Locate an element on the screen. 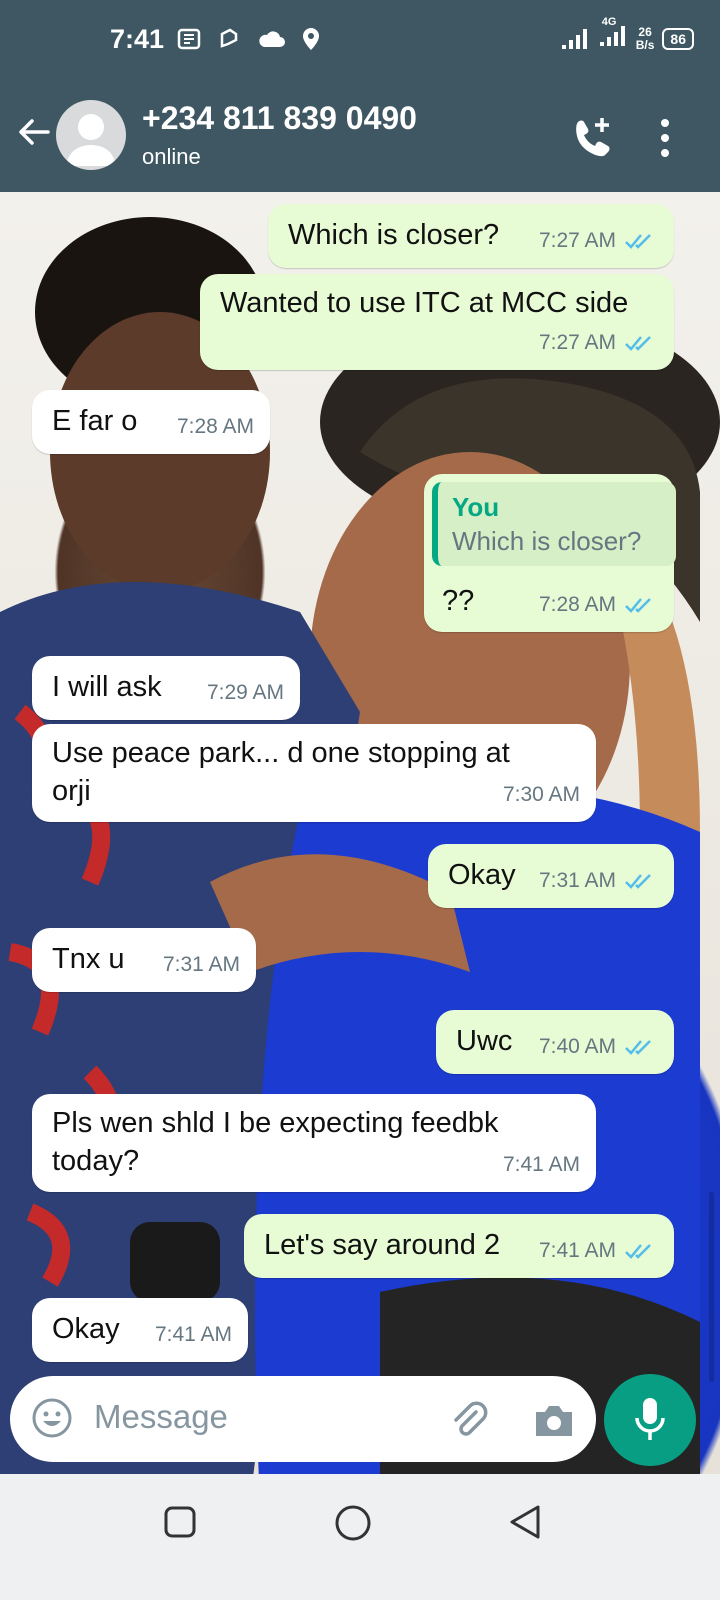 This screenshot has height=1600, width=720. add-call-icon is located at coordinates (592, 138).